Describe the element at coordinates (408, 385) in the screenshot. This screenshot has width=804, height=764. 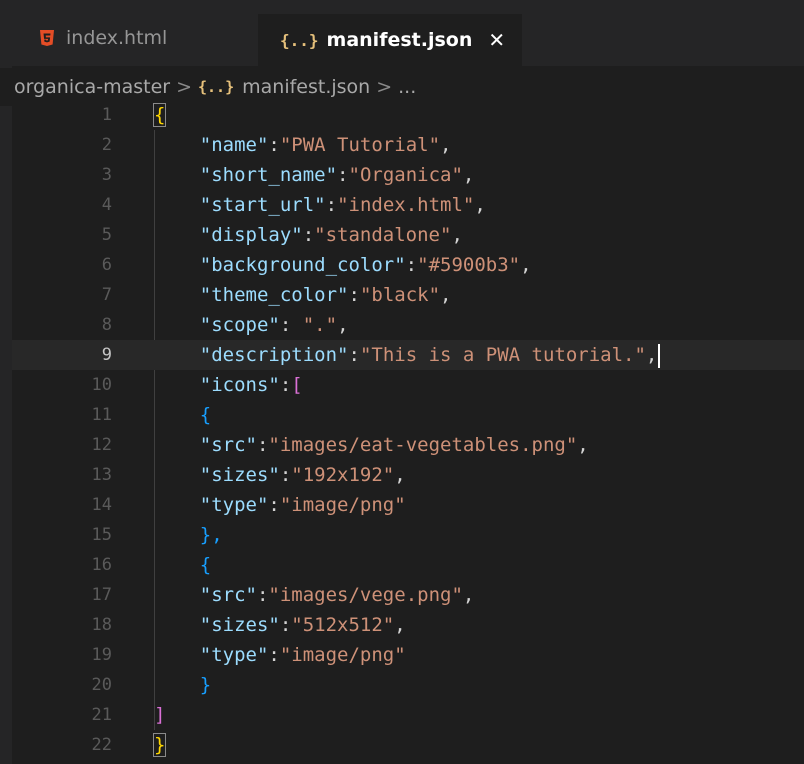
I see `code-line: 10 "icons":[` at that location.